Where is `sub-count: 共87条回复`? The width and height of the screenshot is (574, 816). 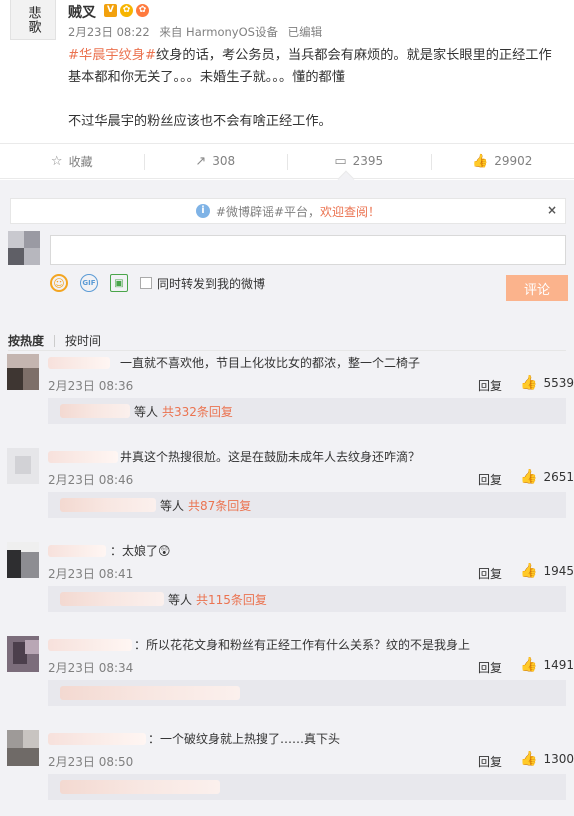
sub-count: 共87条回复 is located at coordinates (219, 505).